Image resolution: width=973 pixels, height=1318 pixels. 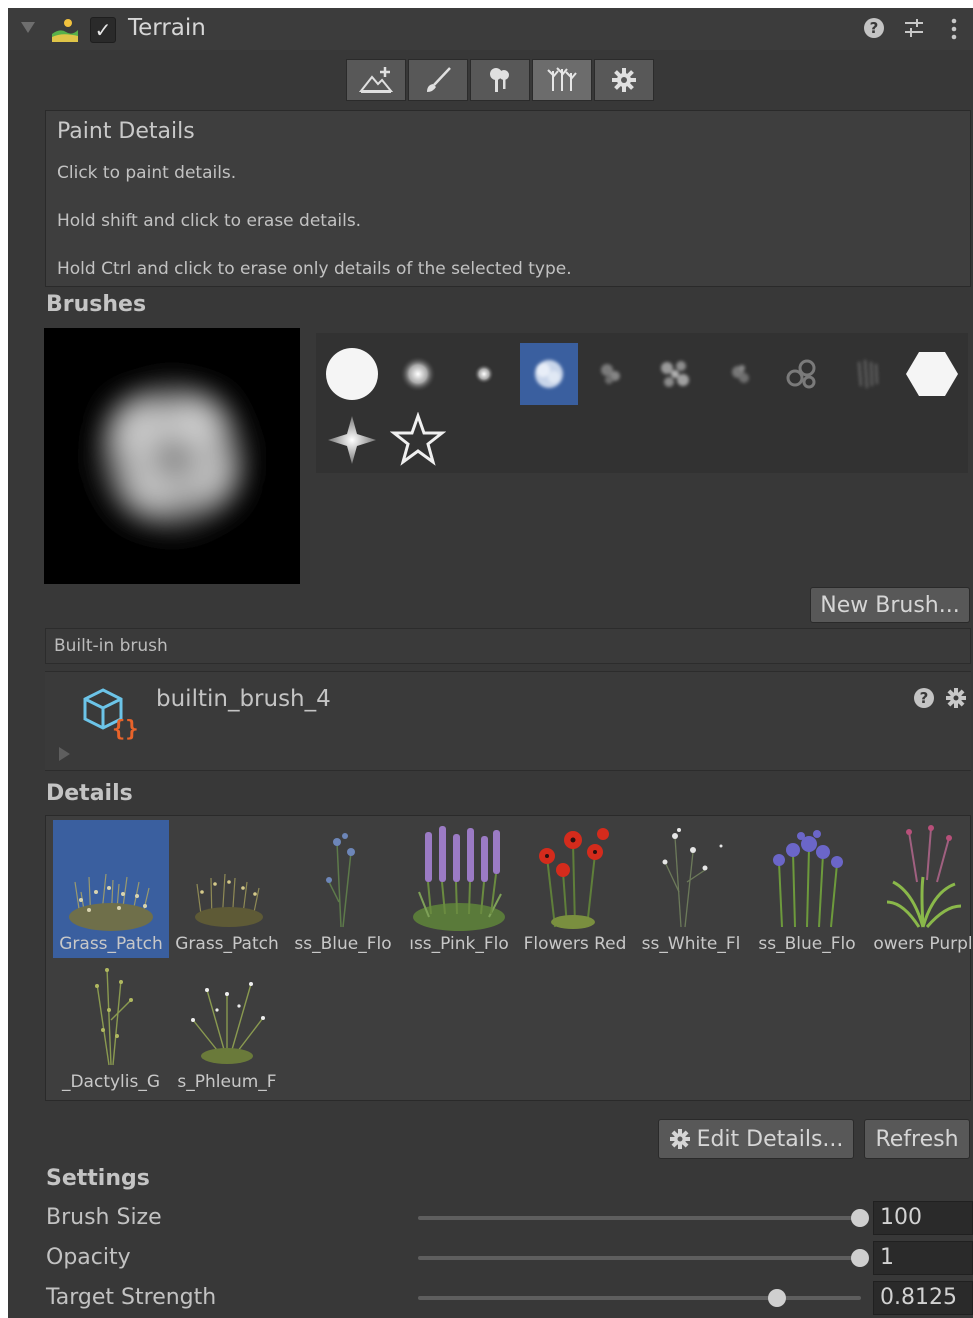 I want to click on detail-thumbnail-grass-patch-2: Grass_Patch, so click(x=227, y=889).